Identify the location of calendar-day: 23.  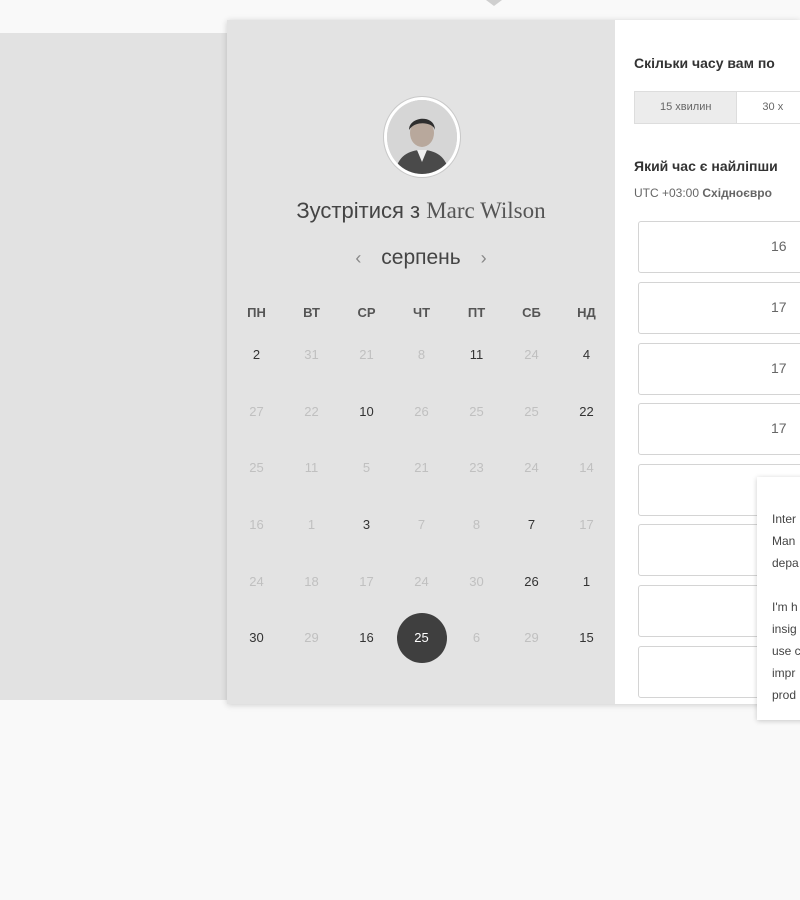
(476, 468).